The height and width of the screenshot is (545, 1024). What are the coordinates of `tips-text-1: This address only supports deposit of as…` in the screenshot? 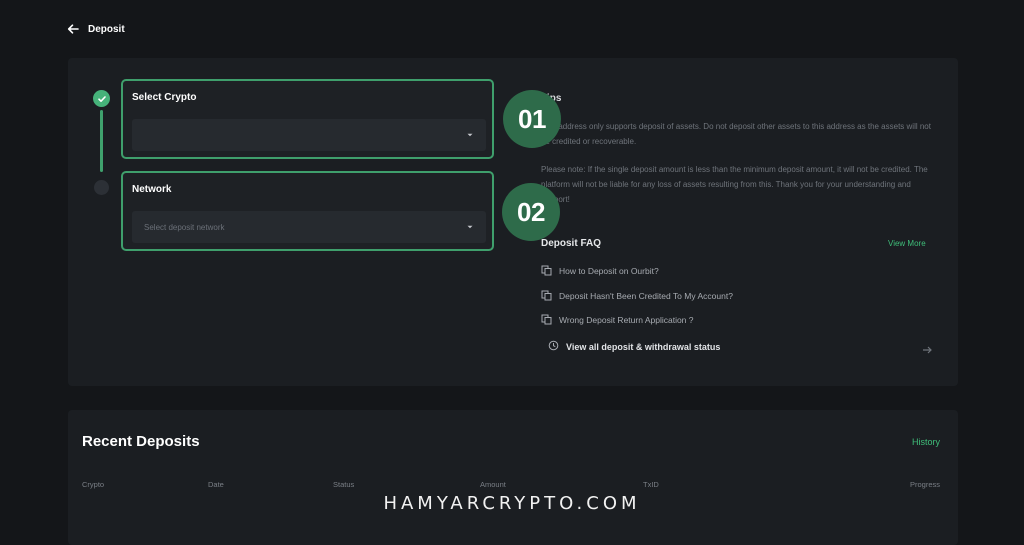 It's located at (736, 134).